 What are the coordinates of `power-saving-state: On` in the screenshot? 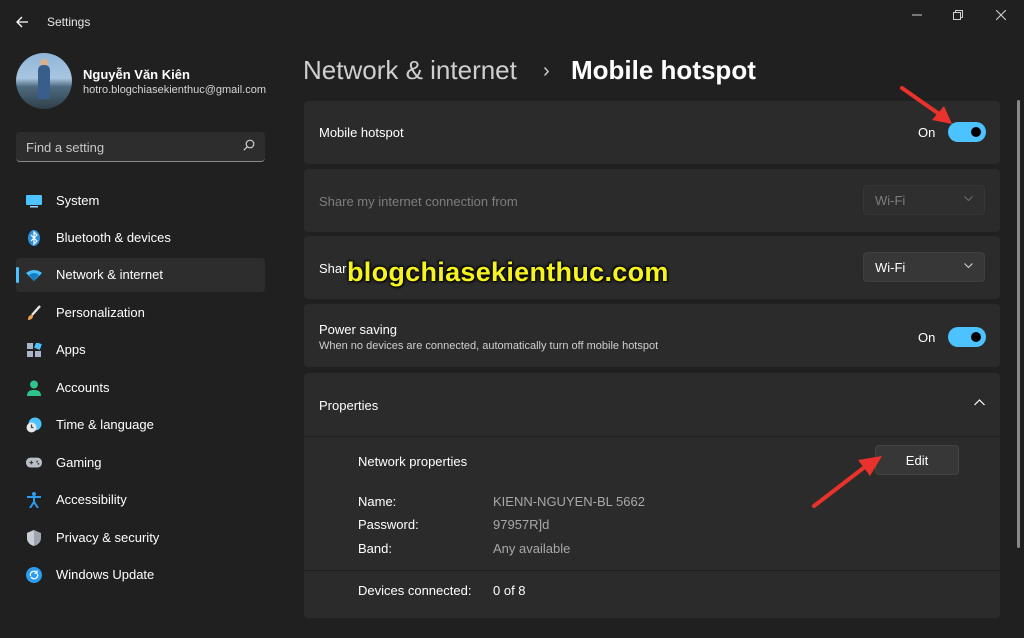 It's located at (927, 337).